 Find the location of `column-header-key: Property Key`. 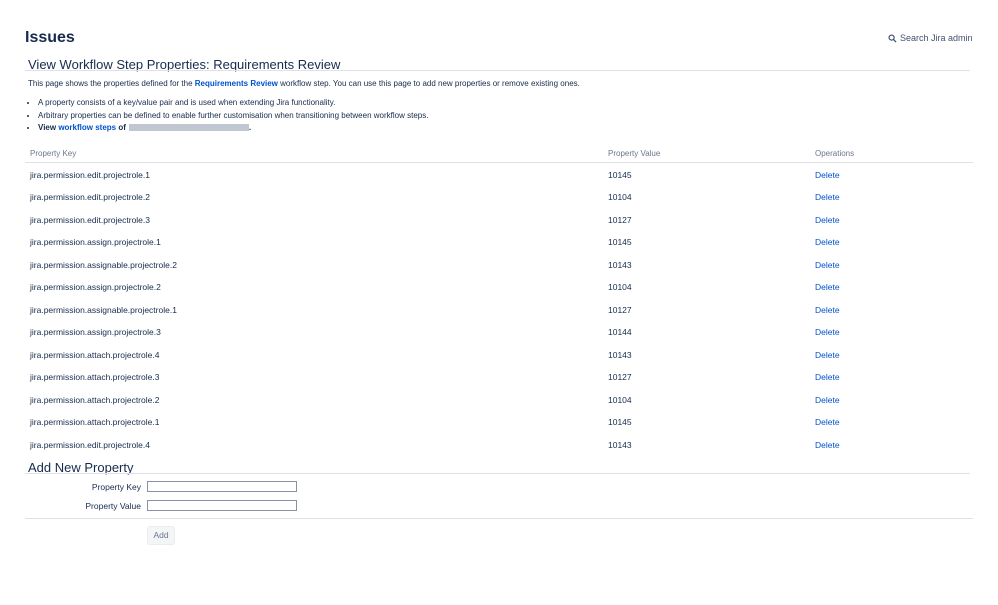

column-header-key: Property Key is located at coordinates (53, 153).